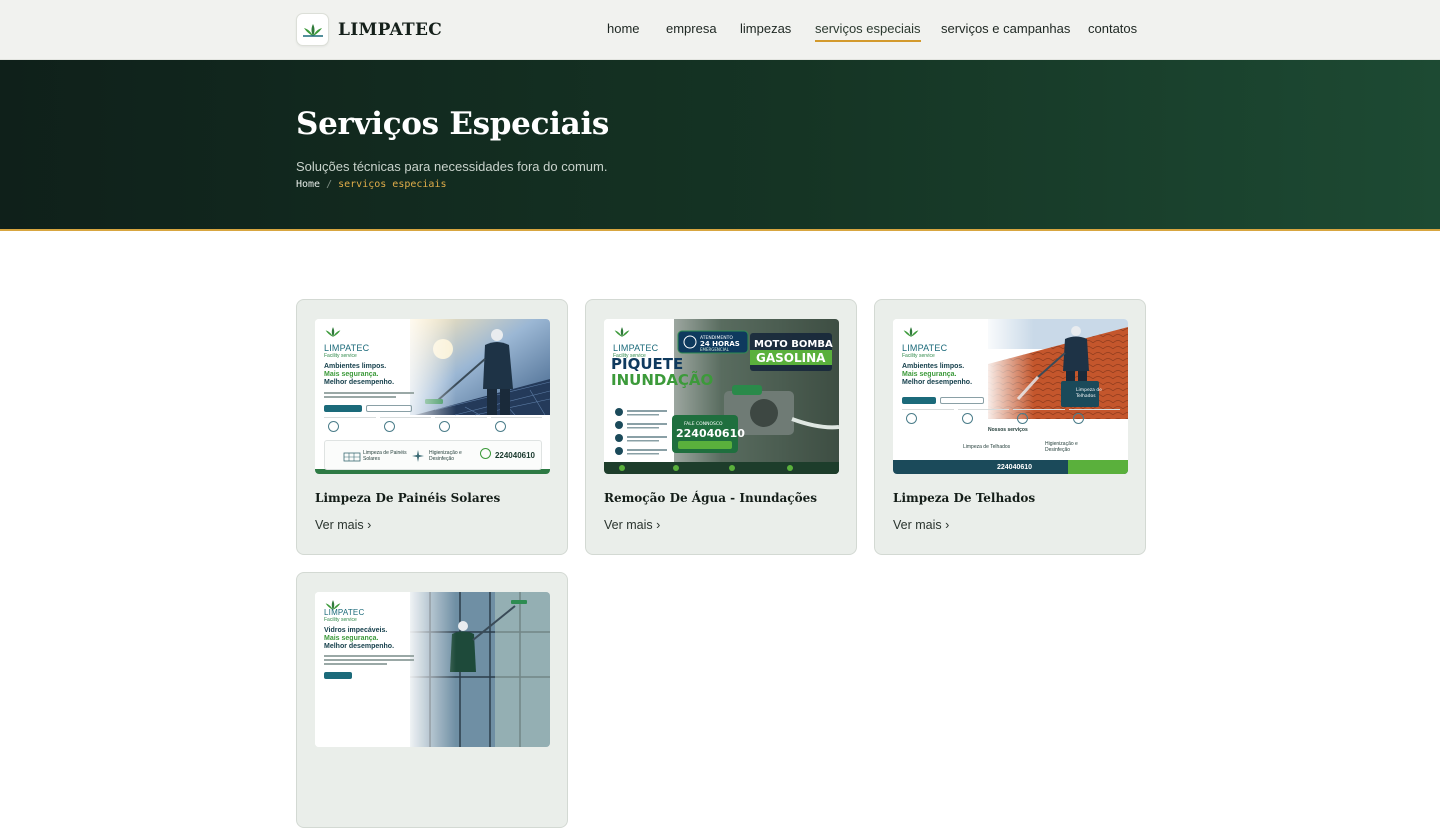 This screenshot has width=1440, height=828. Describe the element at coordinates (662, 372) in the screenshot. I see `poster-headline: PIQUETE INUNDAÇÃO` at that location.